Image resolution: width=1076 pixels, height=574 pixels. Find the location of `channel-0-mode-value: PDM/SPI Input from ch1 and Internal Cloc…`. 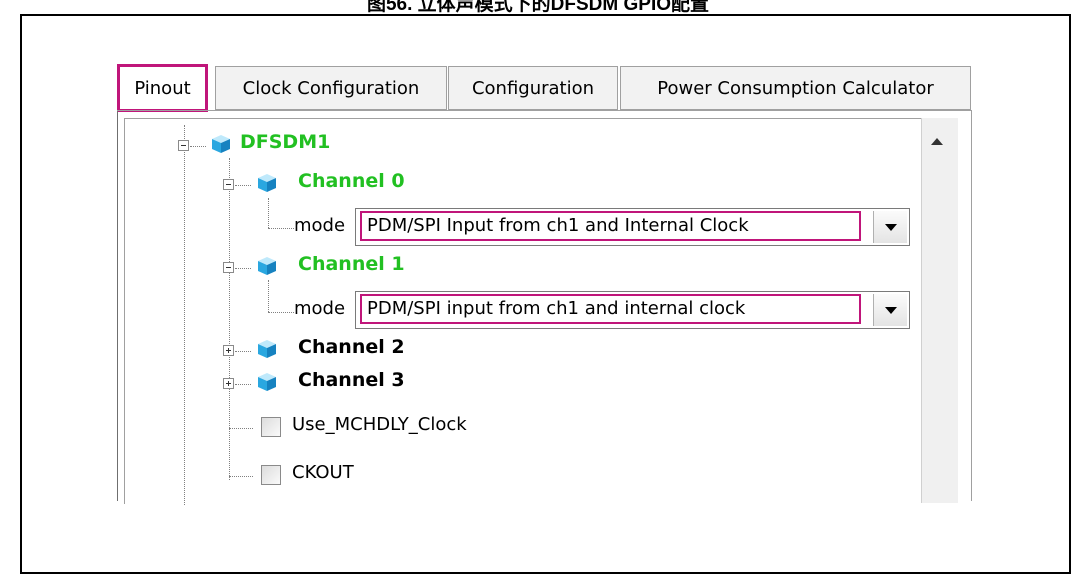

channel-0-mode-value: PDM/SPI Input from ch1 and Internal Cloc… is located at coordinates (610, 226).